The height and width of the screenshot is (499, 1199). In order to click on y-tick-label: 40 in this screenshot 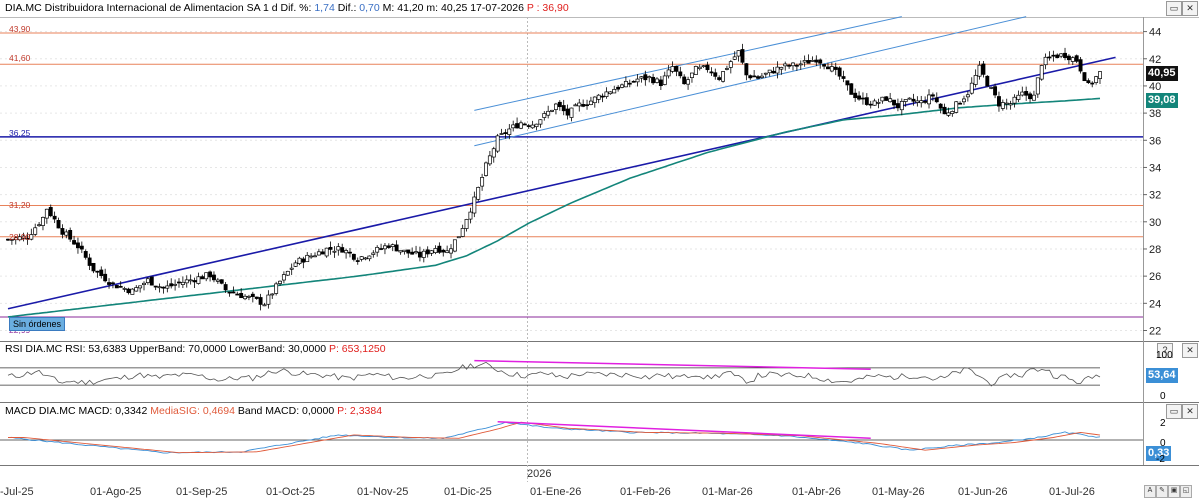, I will do `click(1155, 87)`.